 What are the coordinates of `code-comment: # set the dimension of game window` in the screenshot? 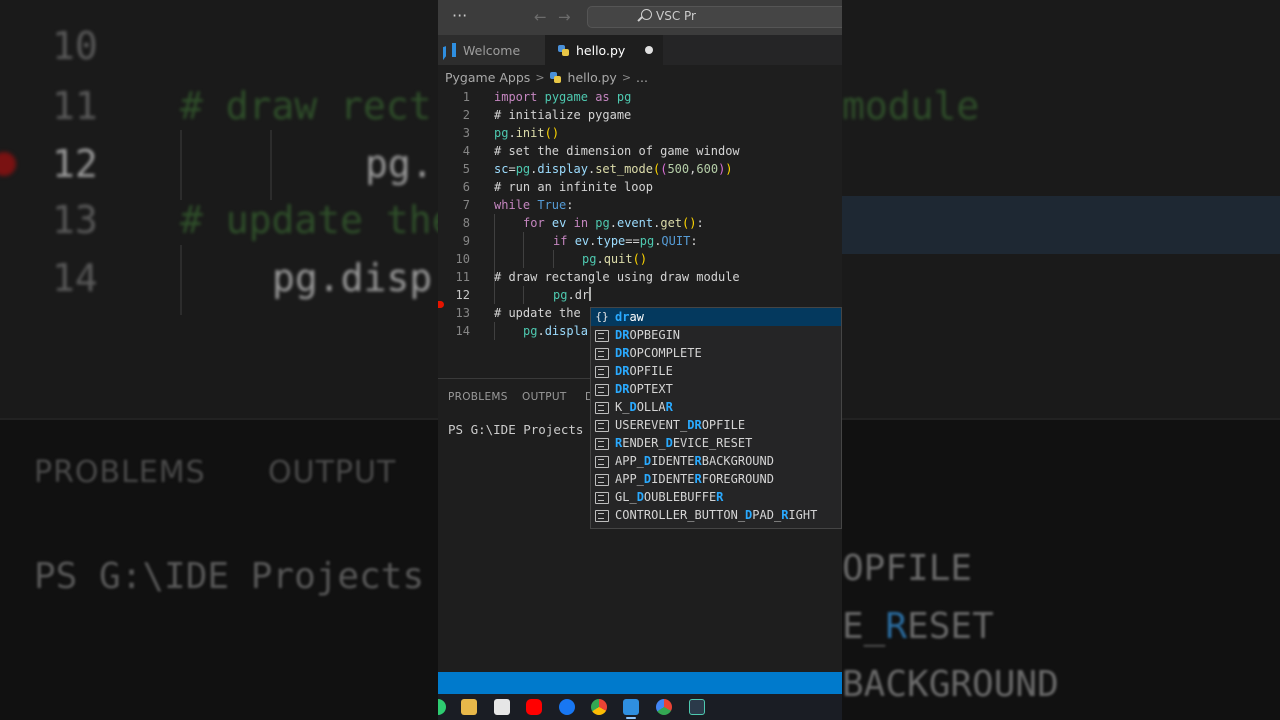 It's located at (617, 151).